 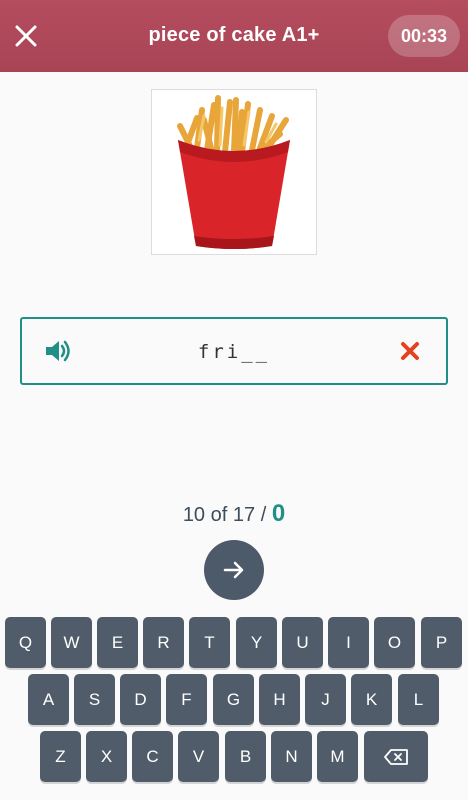 What do you see at coordinates (163, 642) in the screenshot?
I see `key-r: R` at bounding box center [163, 642].